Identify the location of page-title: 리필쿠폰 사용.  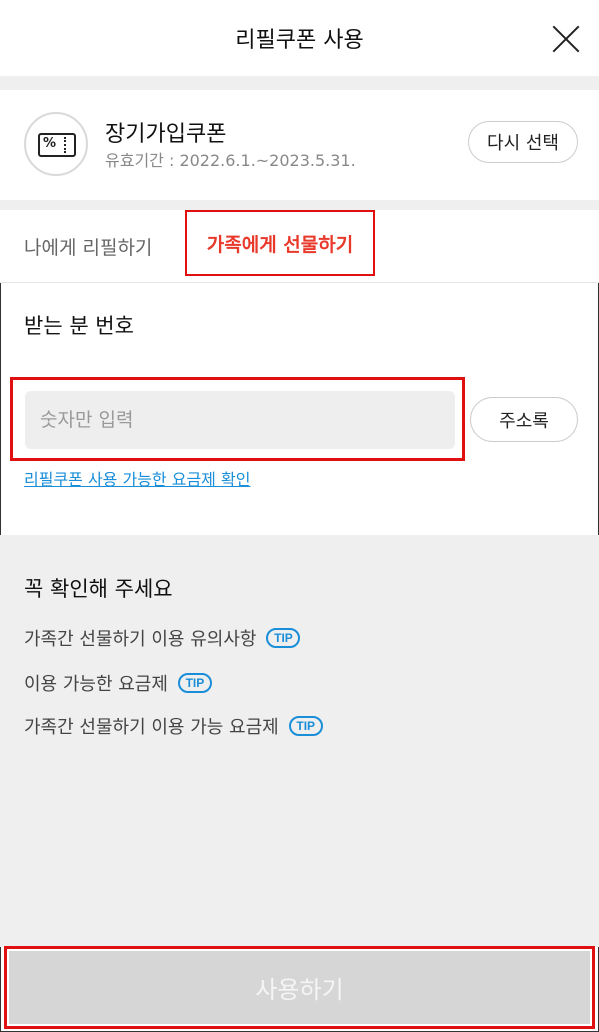
(299, 40).